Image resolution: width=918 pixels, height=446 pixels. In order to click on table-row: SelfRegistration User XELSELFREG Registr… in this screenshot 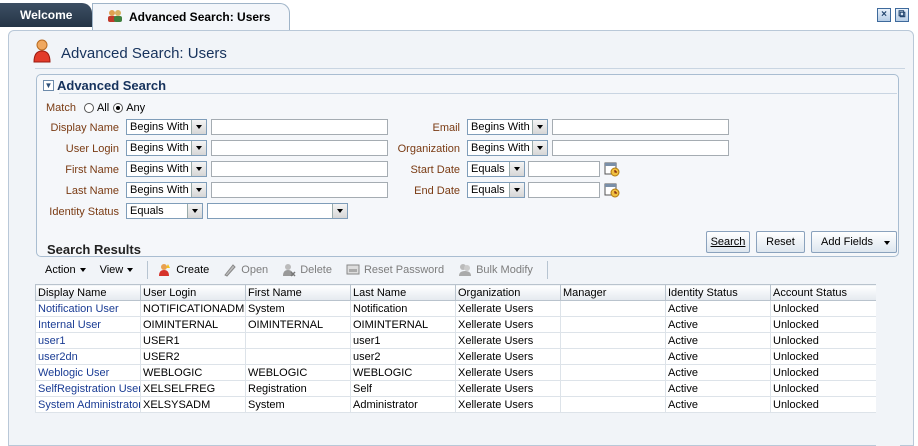, I will do `click(456, 388)`.